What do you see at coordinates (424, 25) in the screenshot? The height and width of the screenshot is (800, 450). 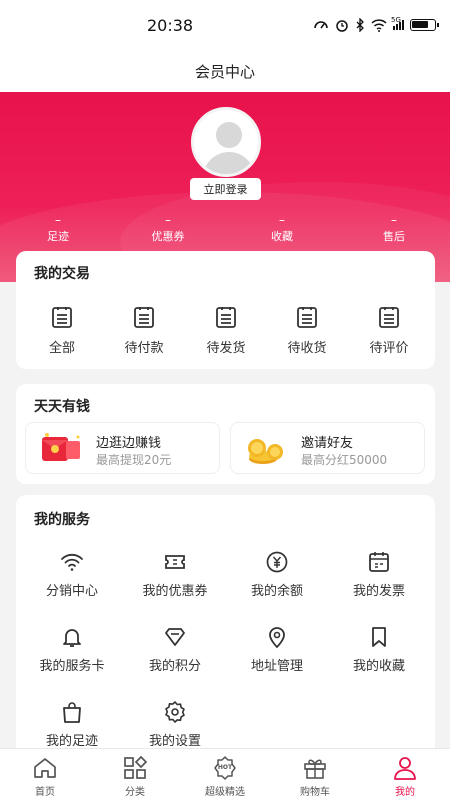 I see `battery-icon` at bounding box center [424, 25].